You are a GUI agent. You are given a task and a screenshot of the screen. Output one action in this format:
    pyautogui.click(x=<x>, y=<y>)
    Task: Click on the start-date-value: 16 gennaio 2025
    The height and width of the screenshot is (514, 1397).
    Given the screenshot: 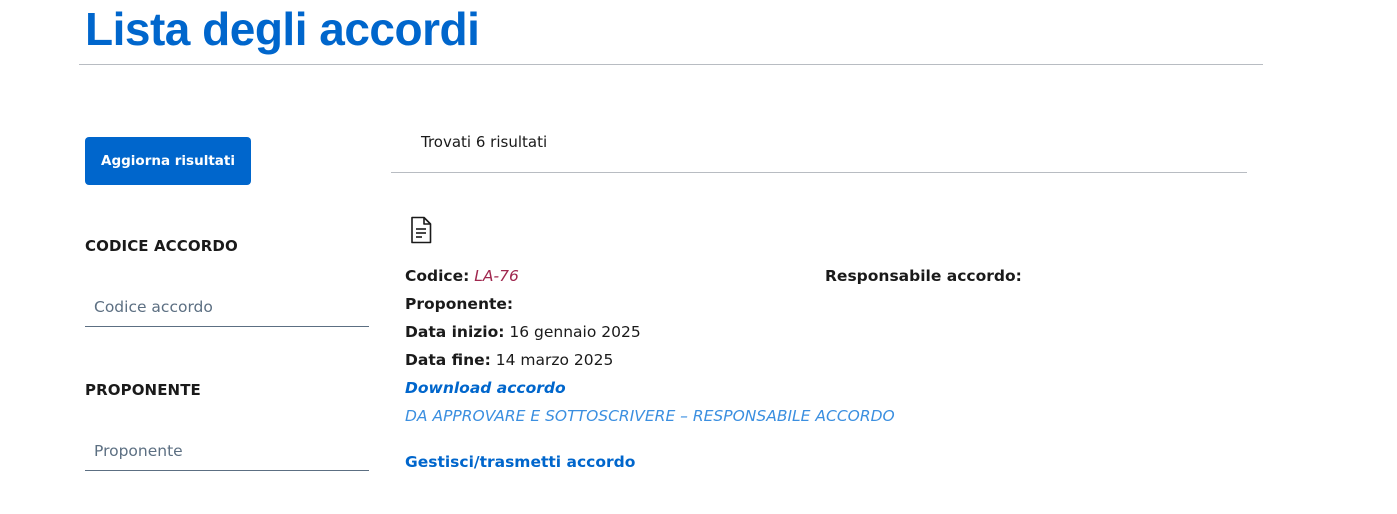 What is the action you would take?
    pyautogui.click(x=575, y=332)
    